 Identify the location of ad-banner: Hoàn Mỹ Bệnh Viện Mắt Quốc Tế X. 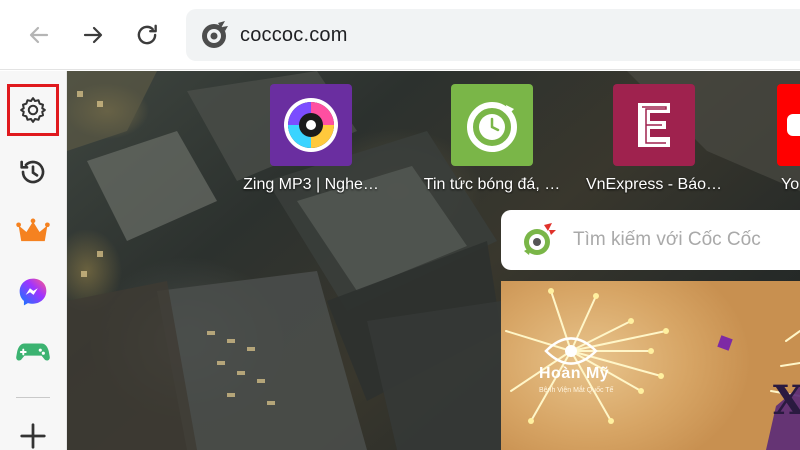
(650, 365).